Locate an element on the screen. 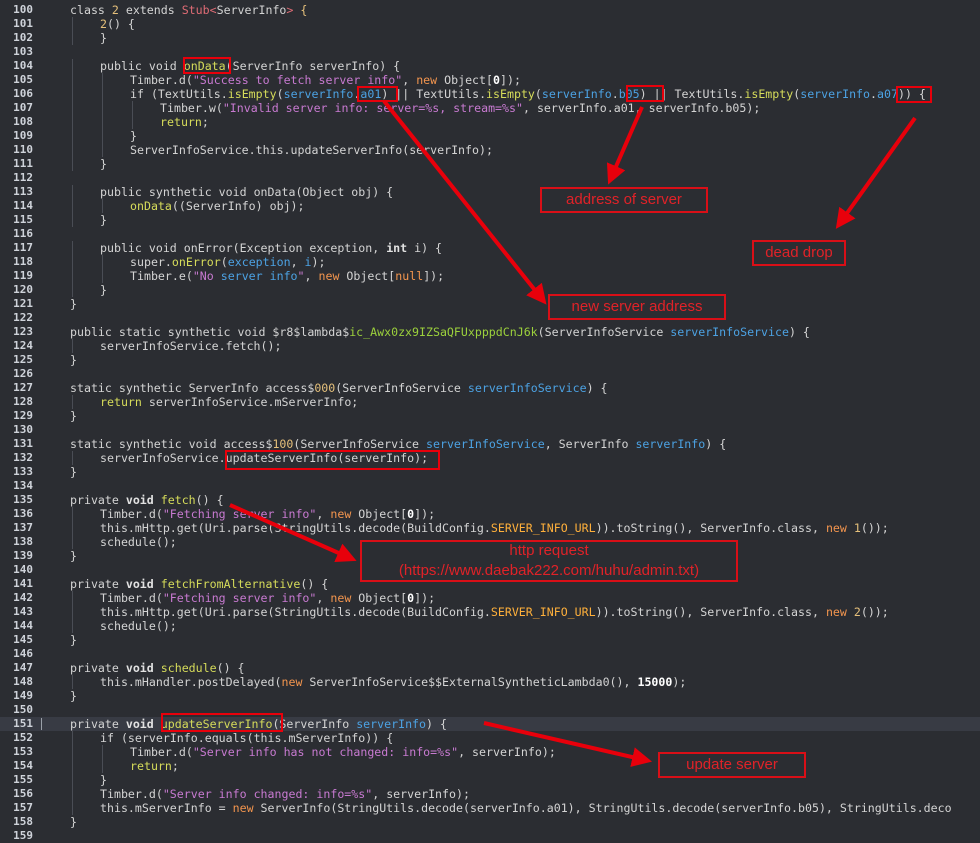 The width and height of the screenshot is (980, 843). code-line: 121} is located at coordinates (490, 304).